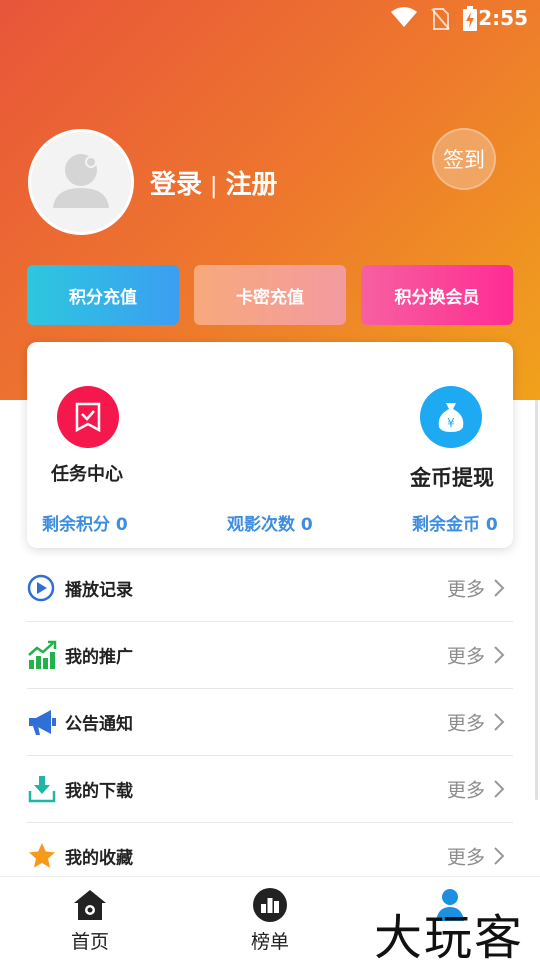 Image resolution: width=540 pixels, height=960 pixels. Describe the element at coordinates (99, 858) in the screenshot. I see `menu-item-label: 我的收藏` at that location.